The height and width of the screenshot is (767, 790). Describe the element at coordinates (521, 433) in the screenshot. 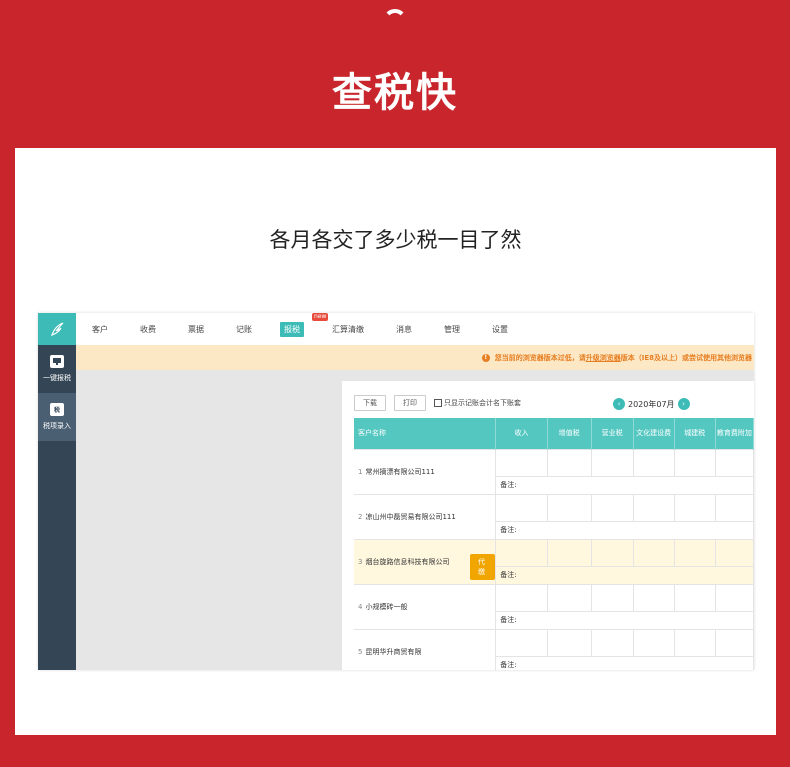

I see `col-income: 收入` at that location.